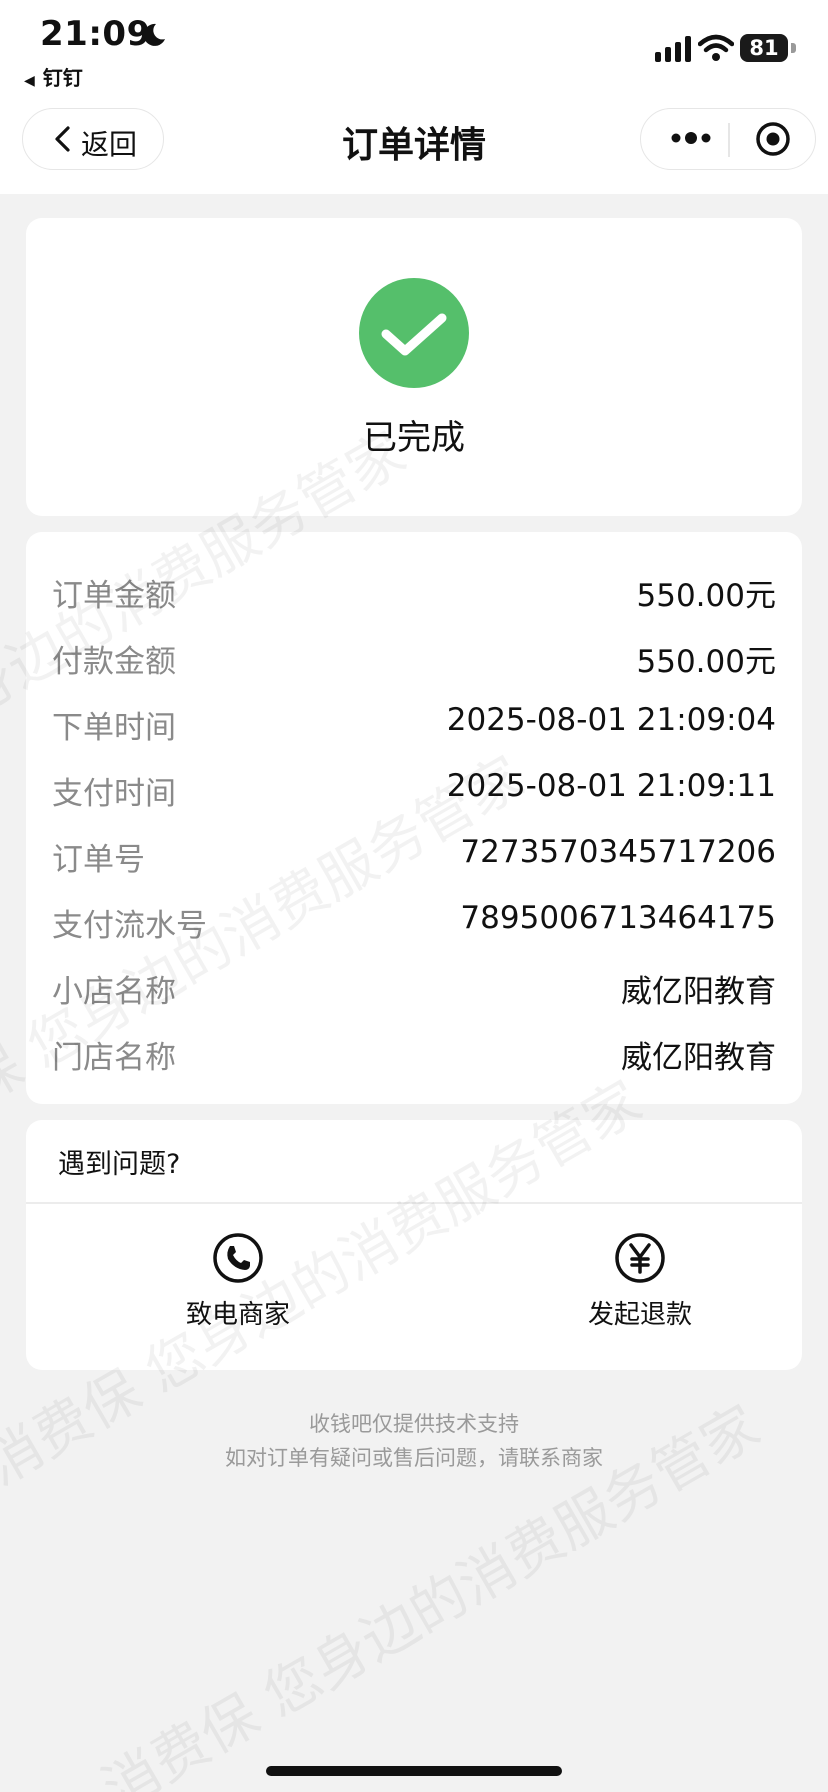 This screenshot has height=1792, width=828. What do you see at coordinates (129, 926) in the screenshot?
I see `detail-label: 支付流水号` at bounding box center [129, 926].